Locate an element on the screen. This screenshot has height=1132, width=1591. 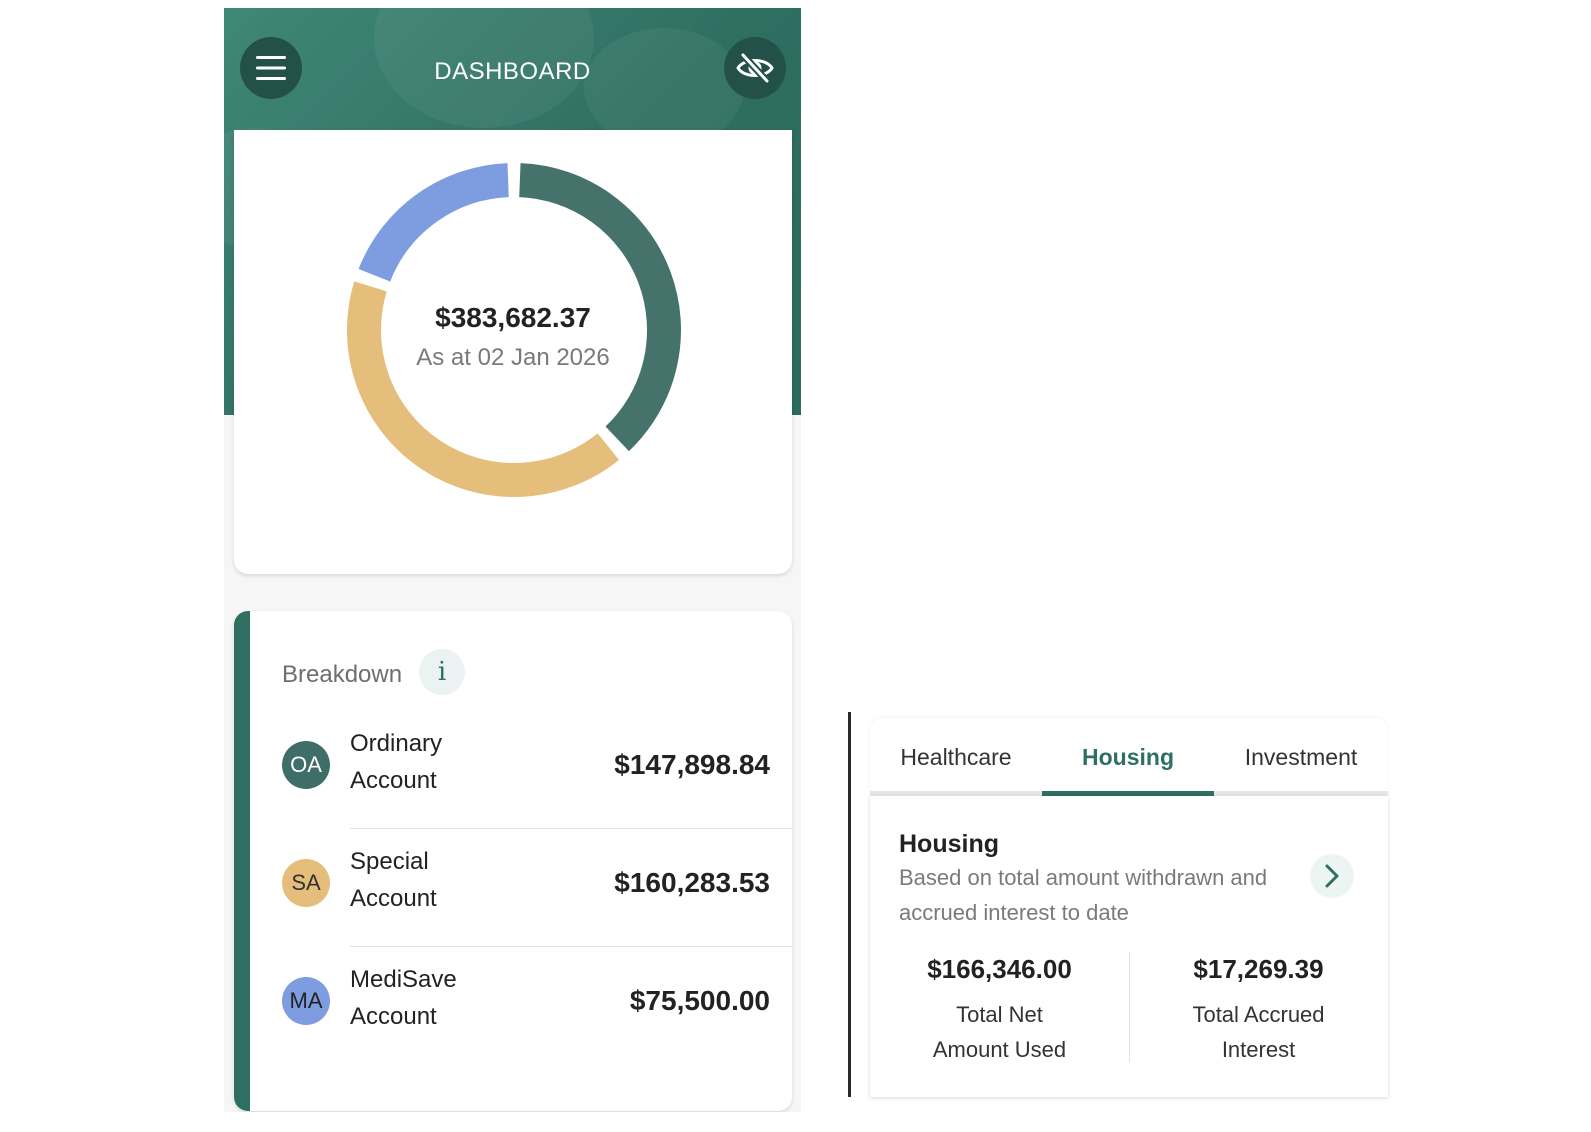
account-name: Special Account is located at coordinates (393, 880).